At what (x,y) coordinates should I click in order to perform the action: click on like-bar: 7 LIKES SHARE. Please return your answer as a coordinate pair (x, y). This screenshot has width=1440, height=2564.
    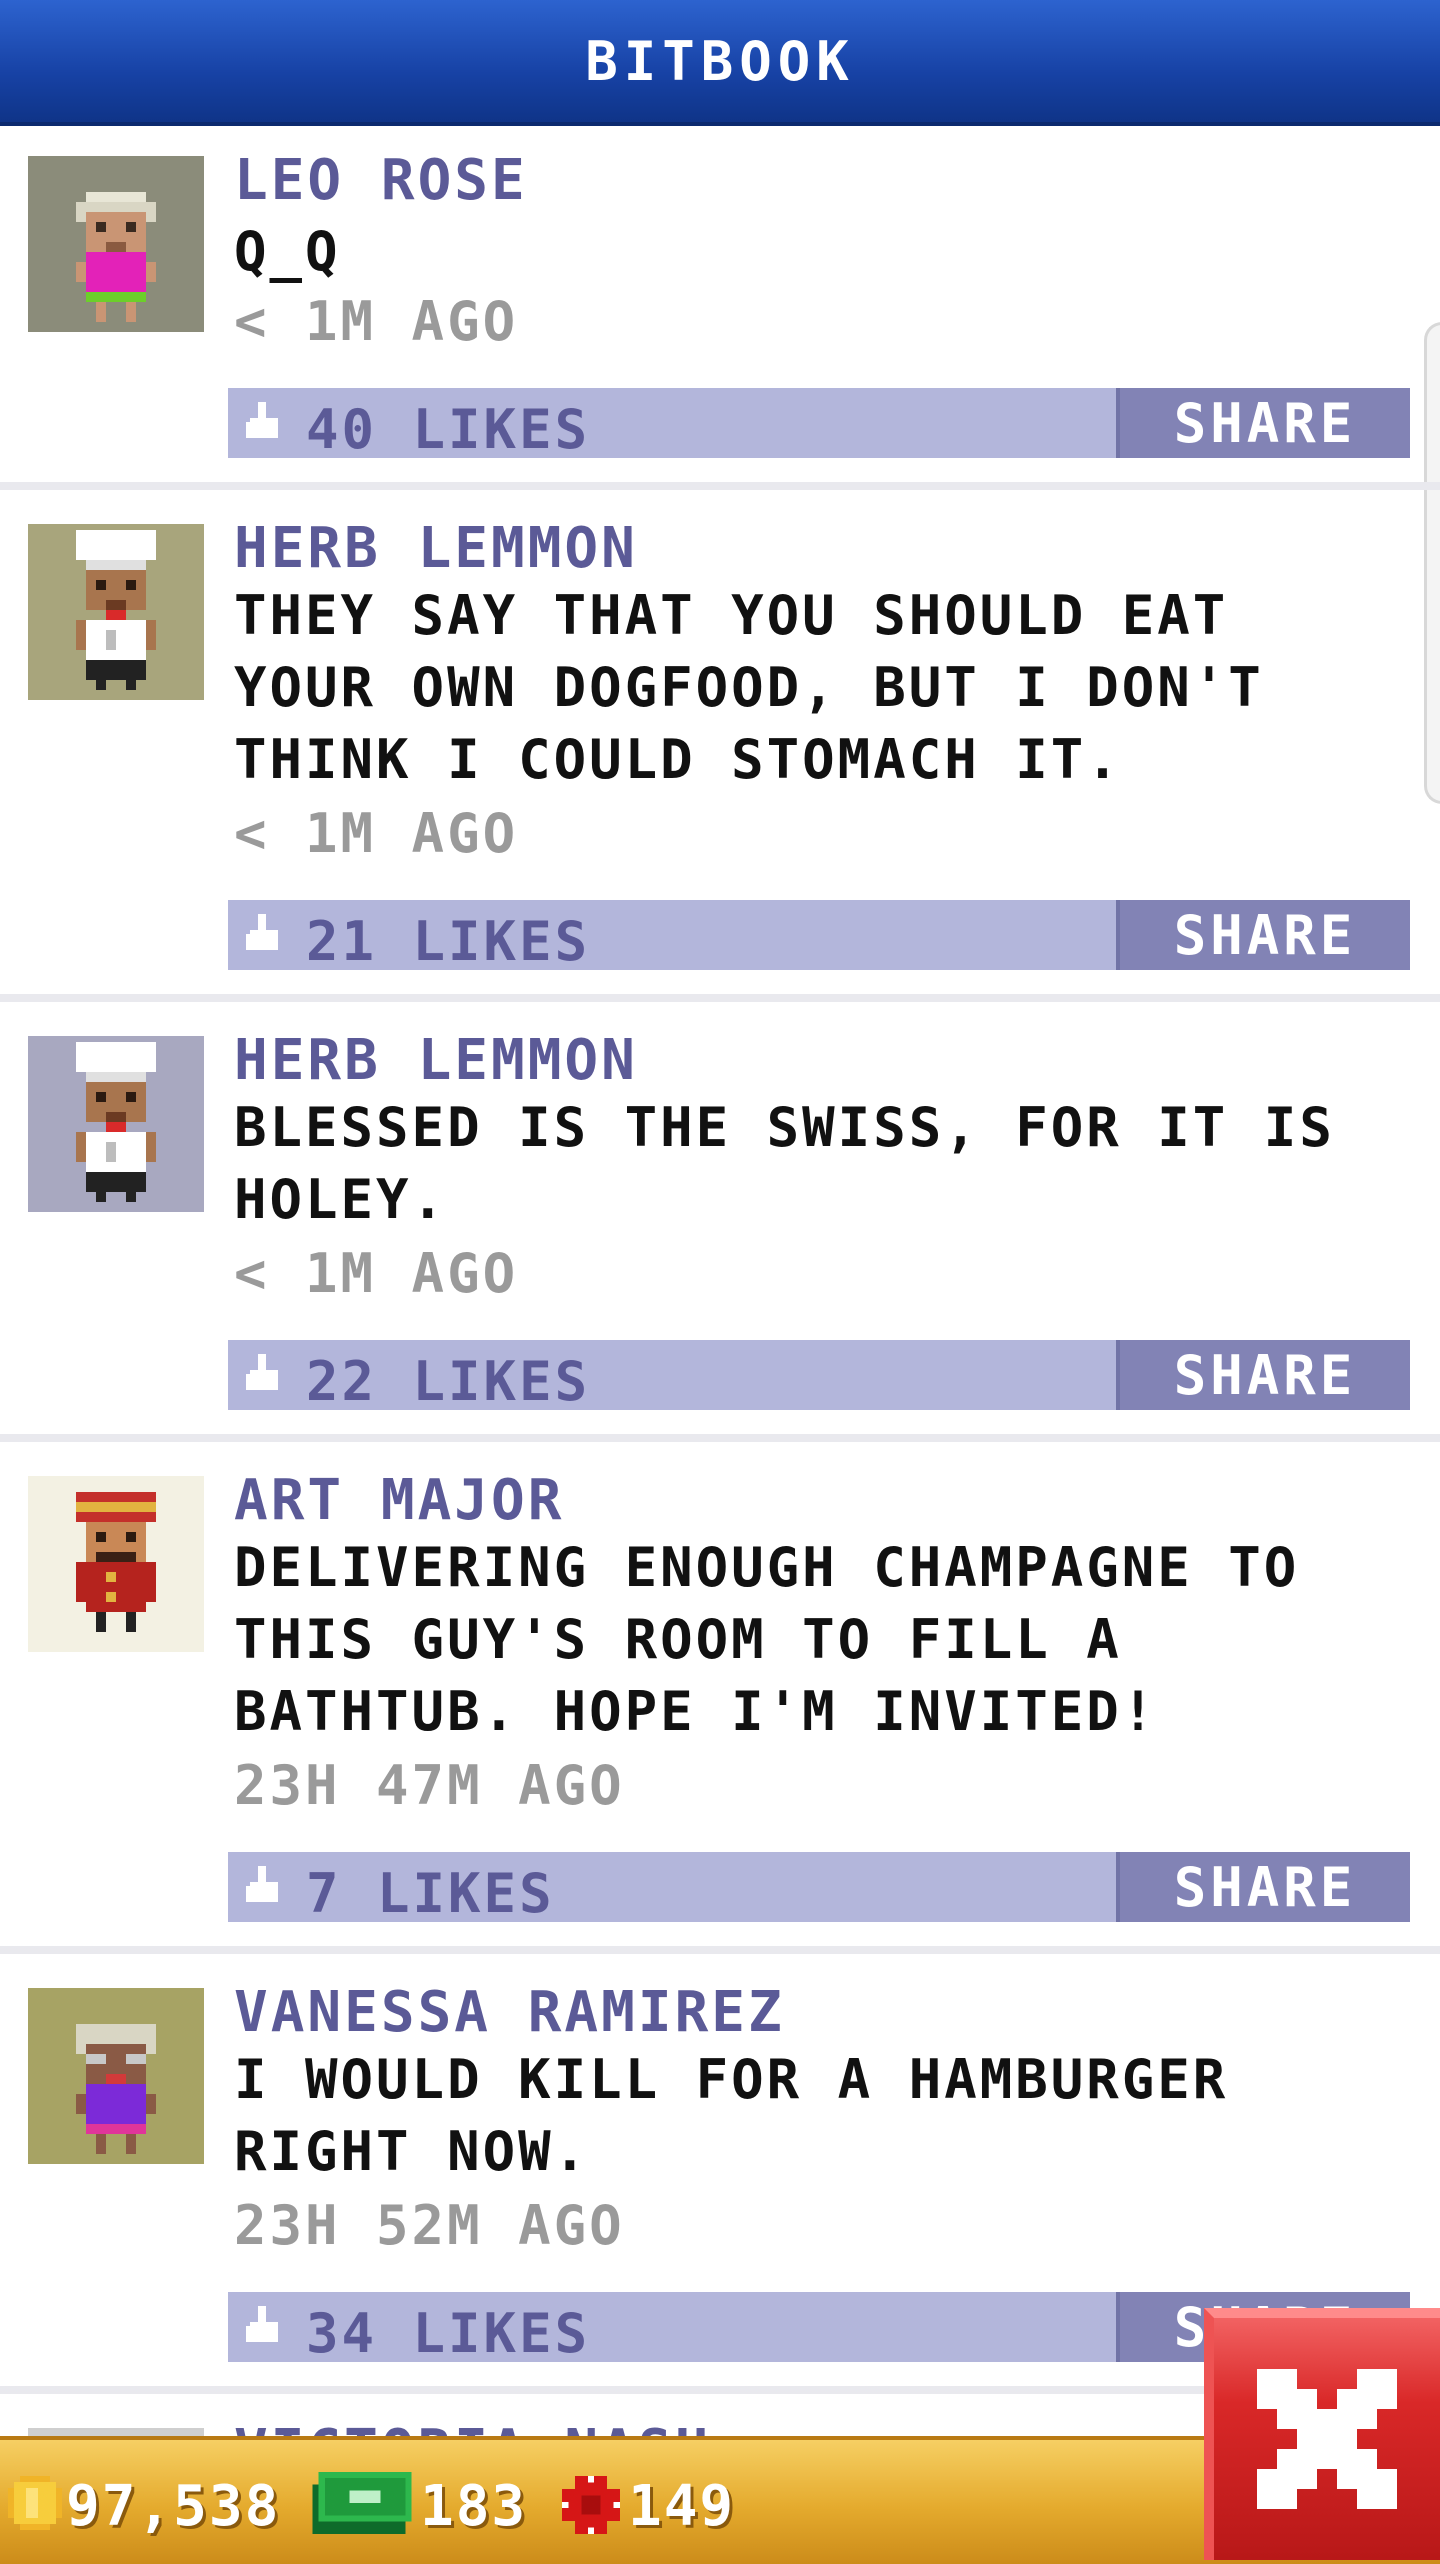
    Looking at the image, I should click on (819, 1888).